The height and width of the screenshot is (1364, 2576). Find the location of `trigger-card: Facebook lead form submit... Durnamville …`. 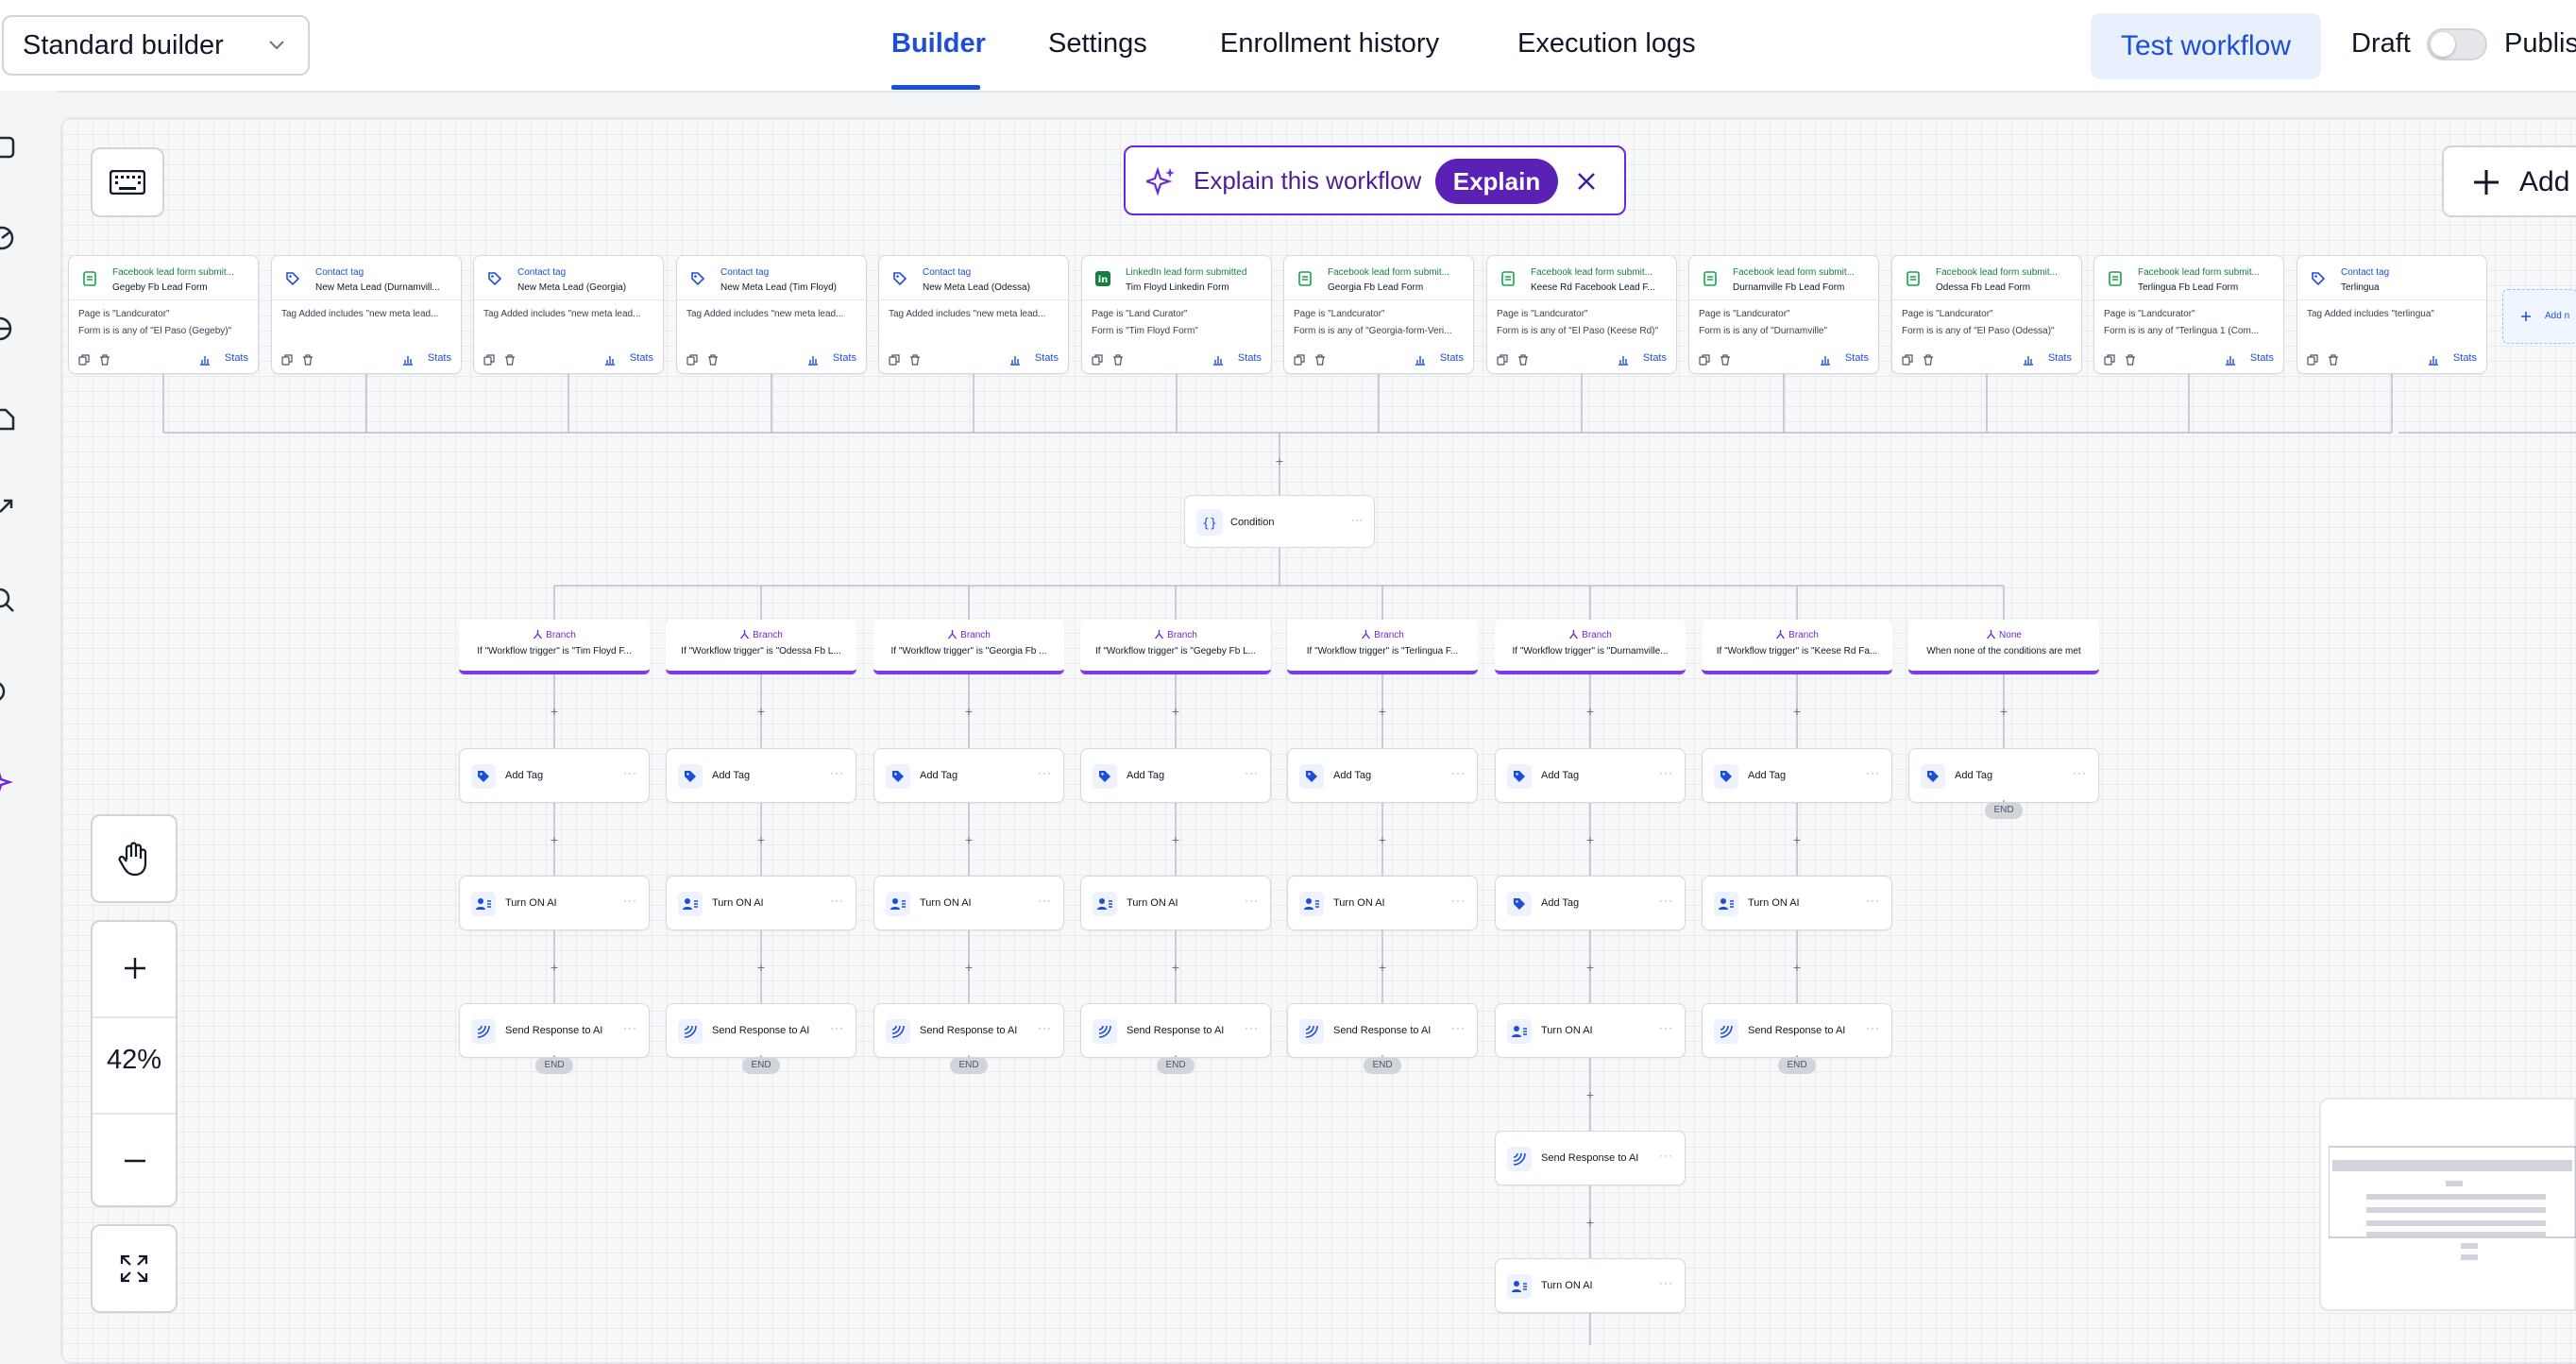

trigger-card: Facebook lead form submit... Durnamville … is located at coordinates (1783, 314).